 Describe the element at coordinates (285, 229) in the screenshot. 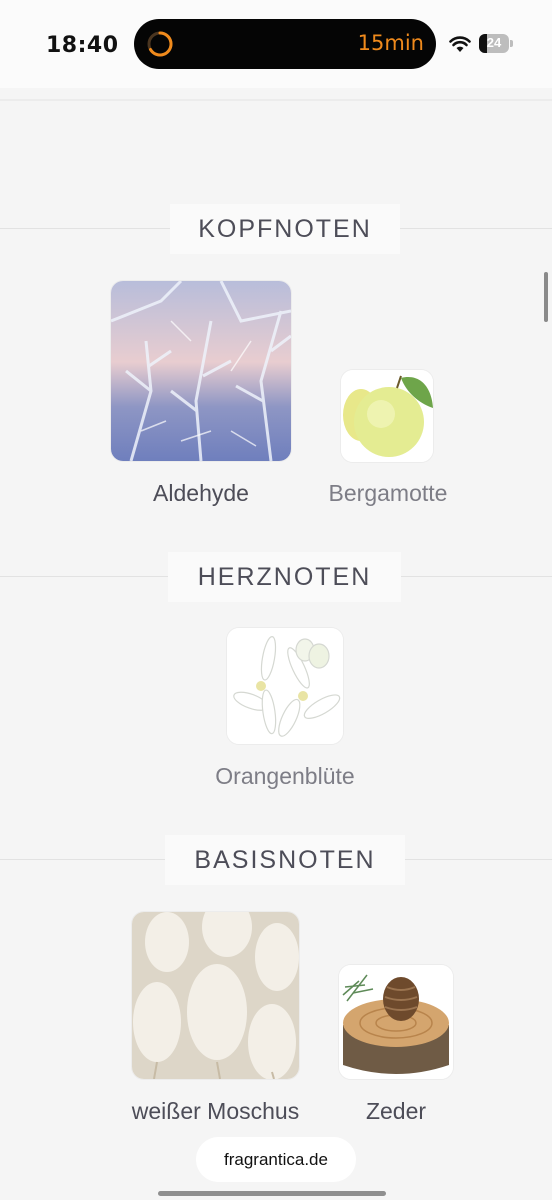

I see `section-title-top-notes: KOPFNOTEN` at that location.